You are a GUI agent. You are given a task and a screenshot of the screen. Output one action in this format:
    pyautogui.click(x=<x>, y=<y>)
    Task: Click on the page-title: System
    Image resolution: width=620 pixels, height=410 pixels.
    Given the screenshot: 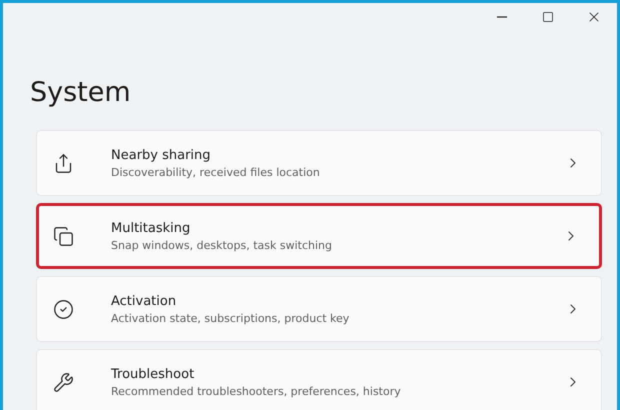 What is the action you would take?
    pyautogui.click(x=81, y=93)
    